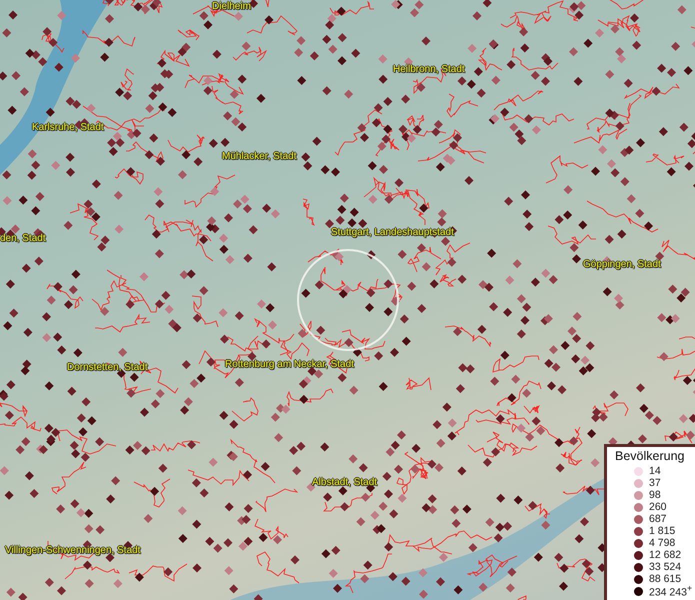 The image size is (695, 600). I want to click on legend-label: 37, so click(655, 483).